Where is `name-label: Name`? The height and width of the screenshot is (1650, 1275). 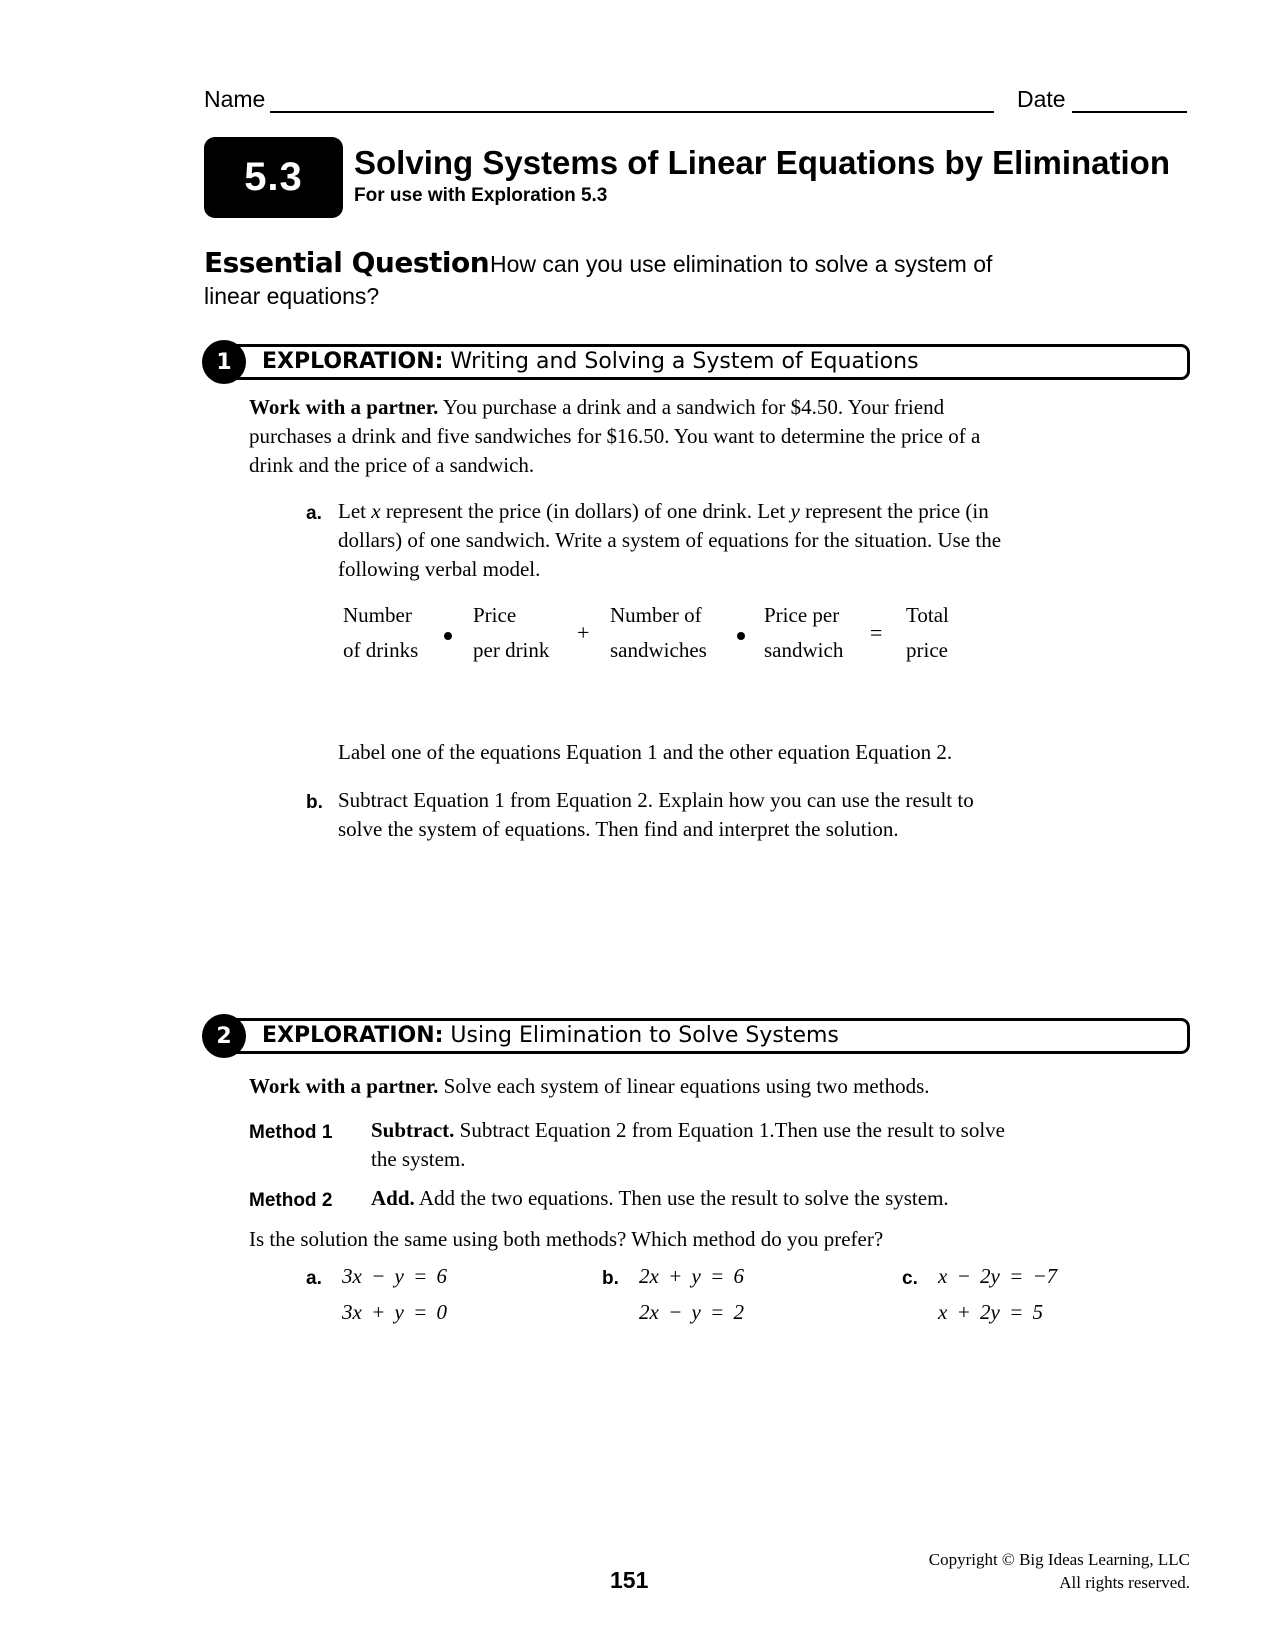
name-label: Name is located at coordinates (235, 99).